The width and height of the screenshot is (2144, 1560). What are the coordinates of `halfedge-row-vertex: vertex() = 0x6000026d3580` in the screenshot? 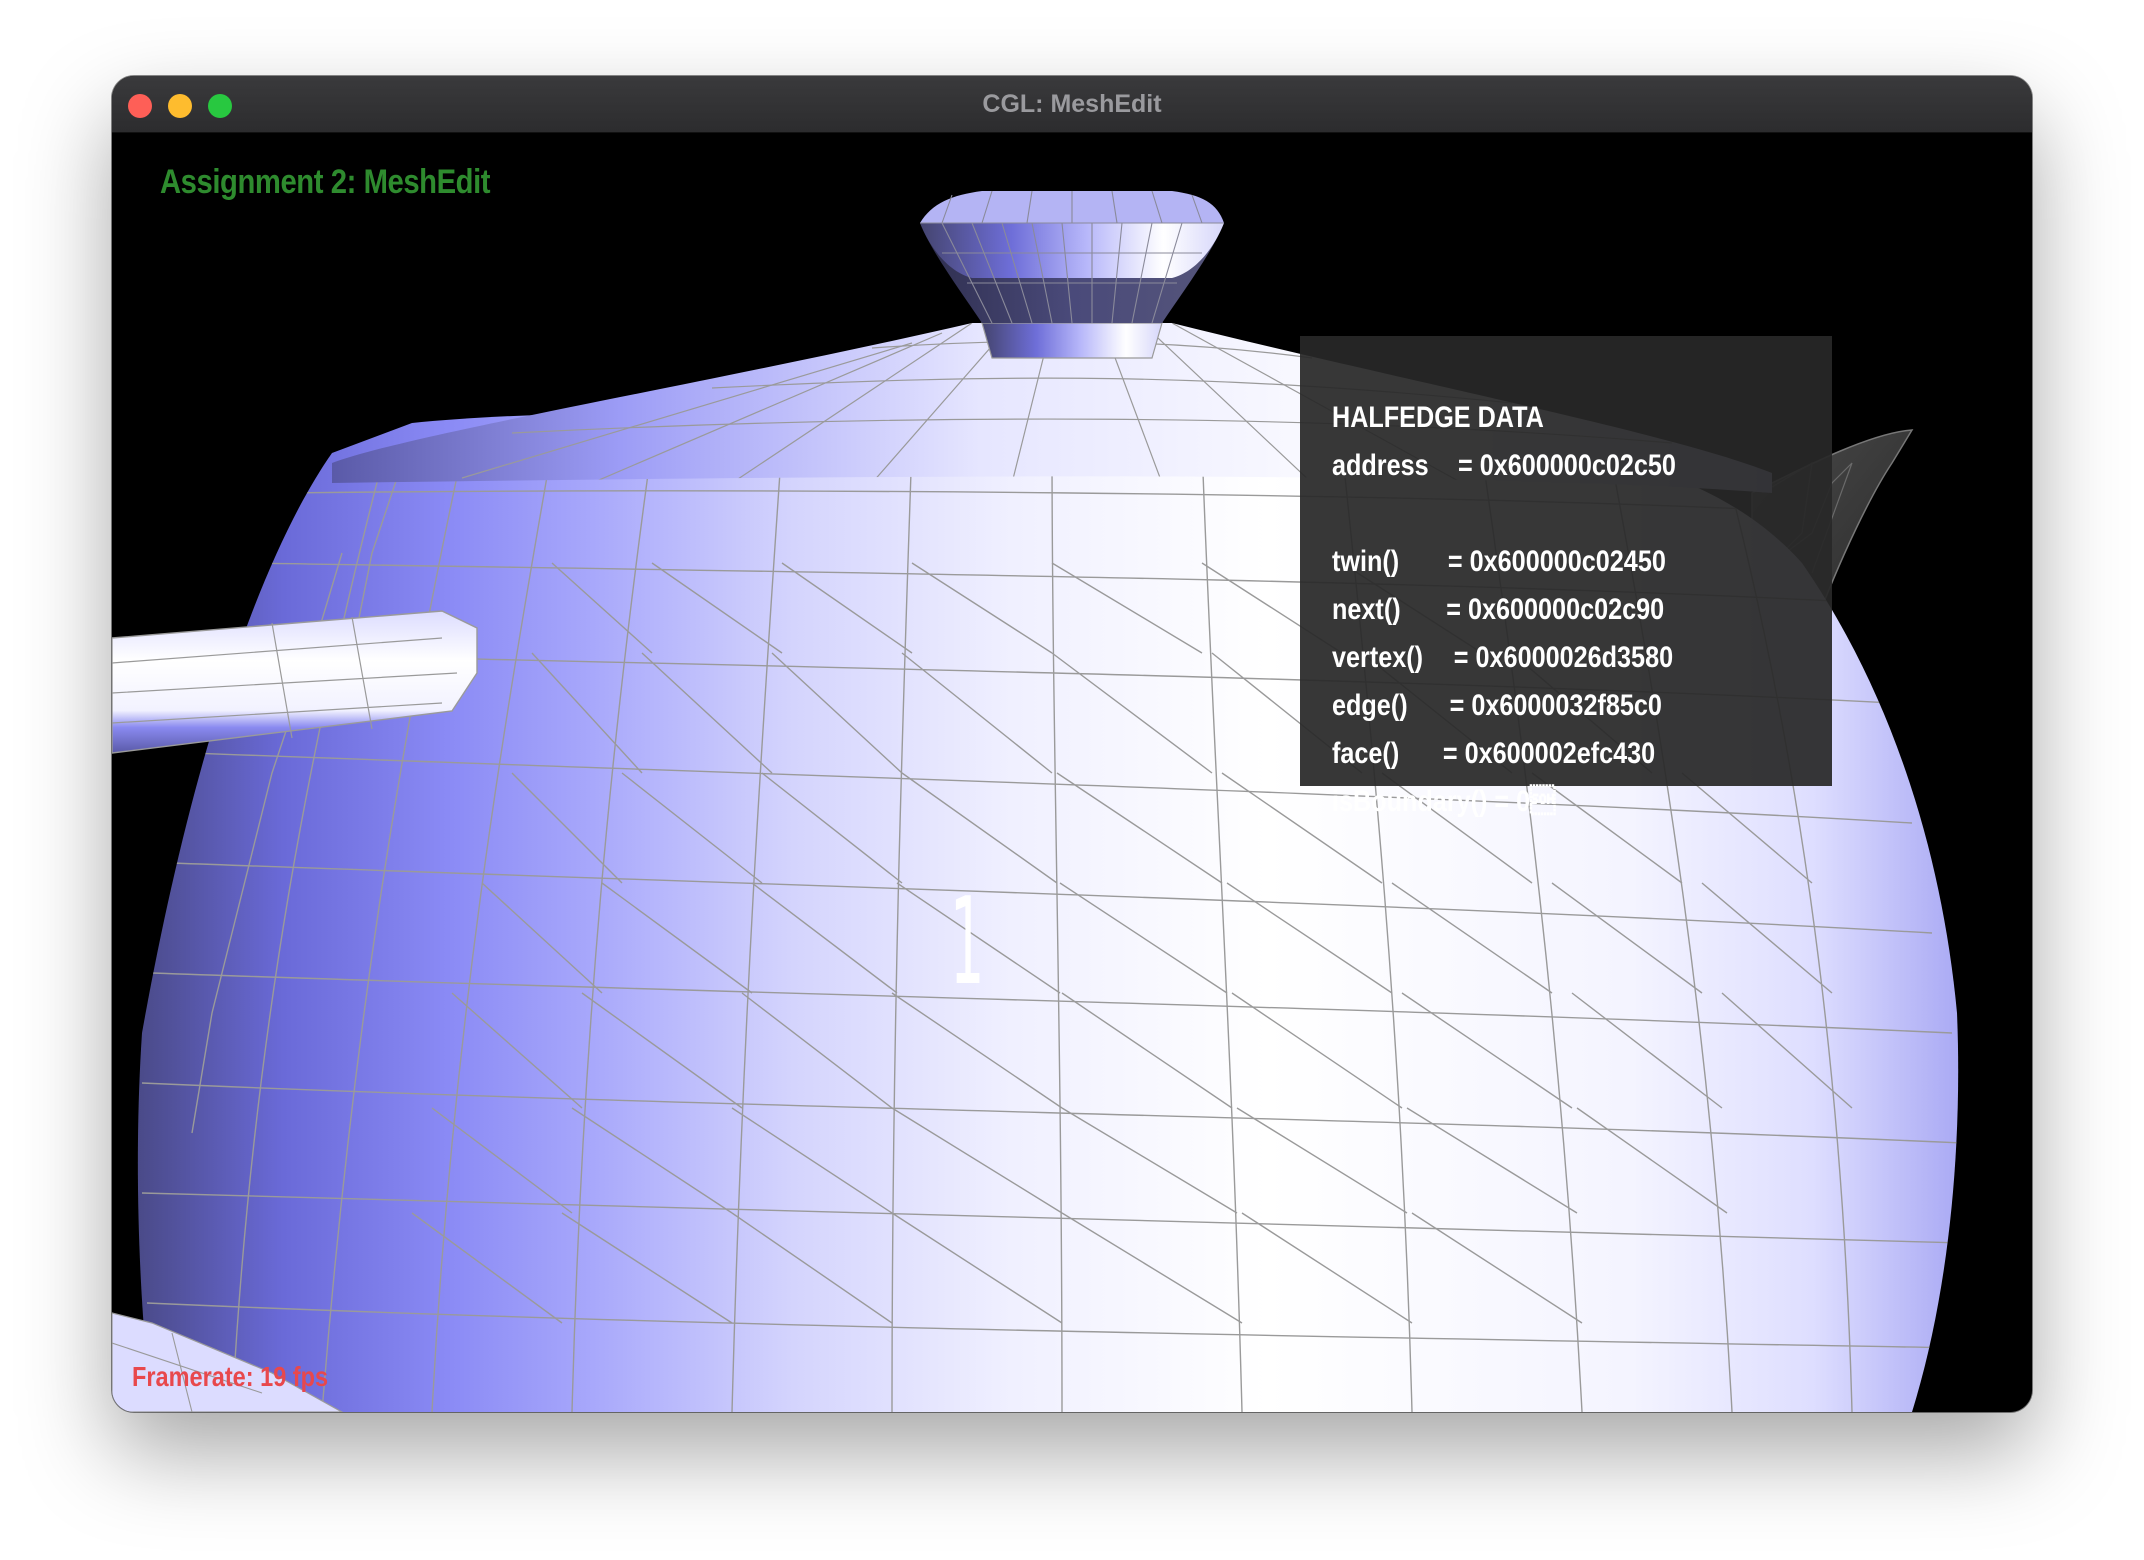 It's located at (1584, 658).